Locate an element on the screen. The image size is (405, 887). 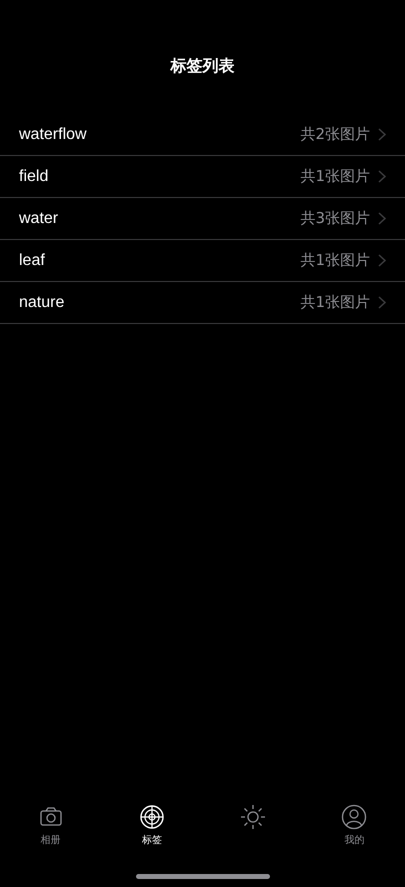
tag-name: nature is located at coordinates (42, 303).